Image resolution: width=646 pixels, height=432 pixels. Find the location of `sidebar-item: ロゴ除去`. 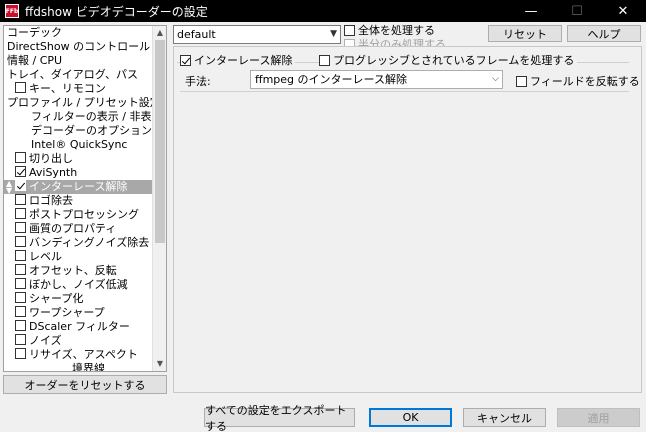

sidebar-item: ロゴ除去 is located at coordinates (44, 201).